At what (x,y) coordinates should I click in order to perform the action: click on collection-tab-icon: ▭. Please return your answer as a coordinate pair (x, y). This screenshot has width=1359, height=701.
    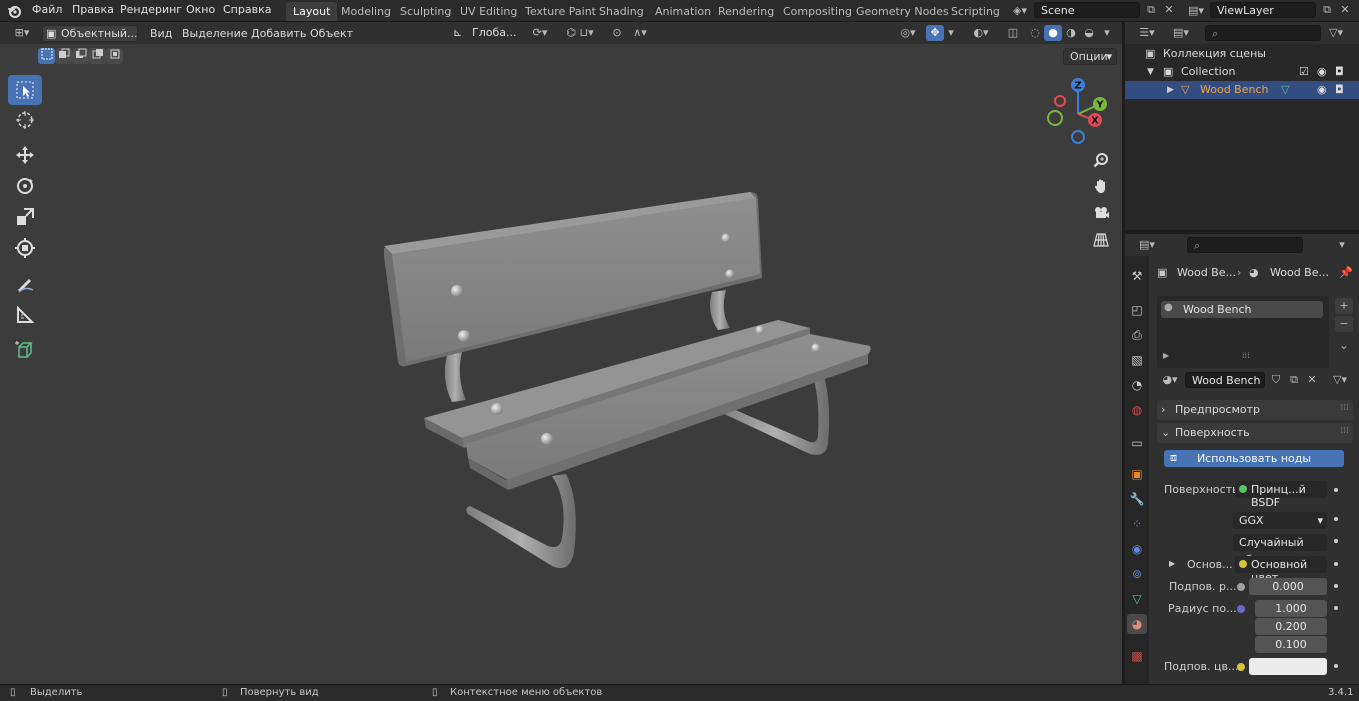
    Looking at the image, I should click on (1137, 443).